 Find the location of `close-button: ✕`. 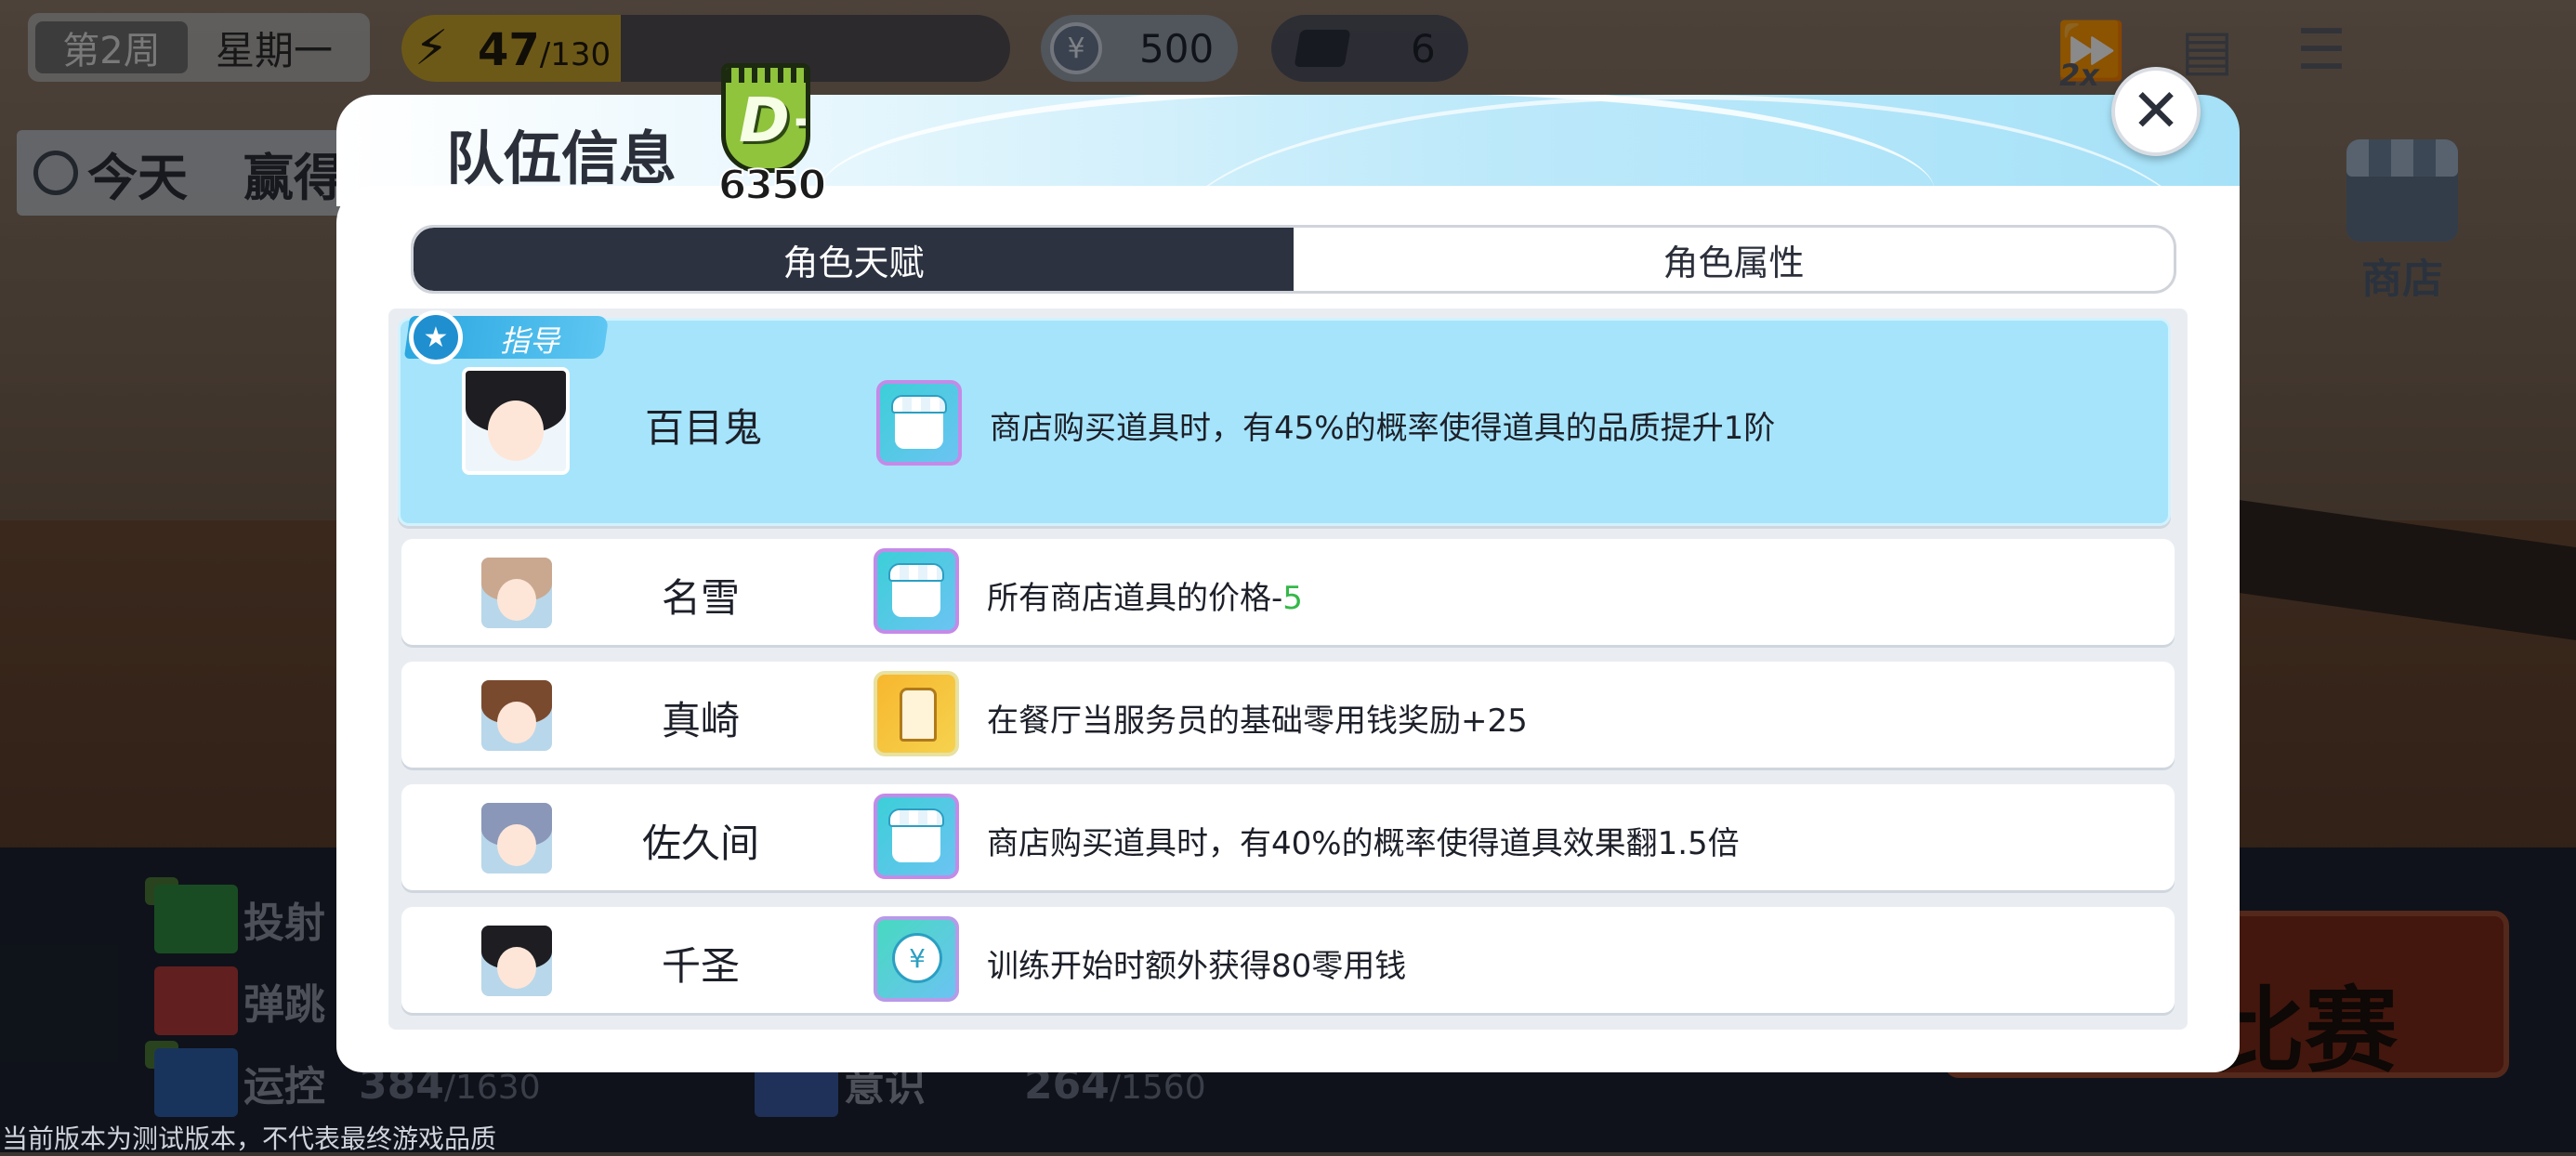

close-button: ✕ is located at coordinates (2156, 111).